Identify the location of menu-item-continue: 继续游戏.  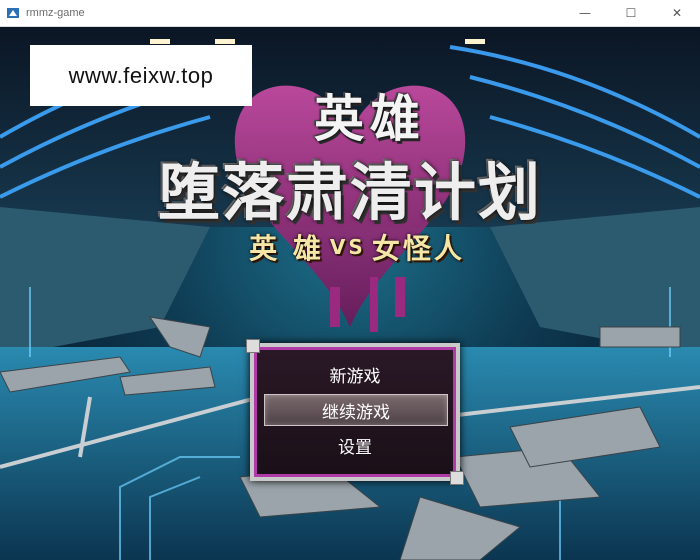
(356, 410).